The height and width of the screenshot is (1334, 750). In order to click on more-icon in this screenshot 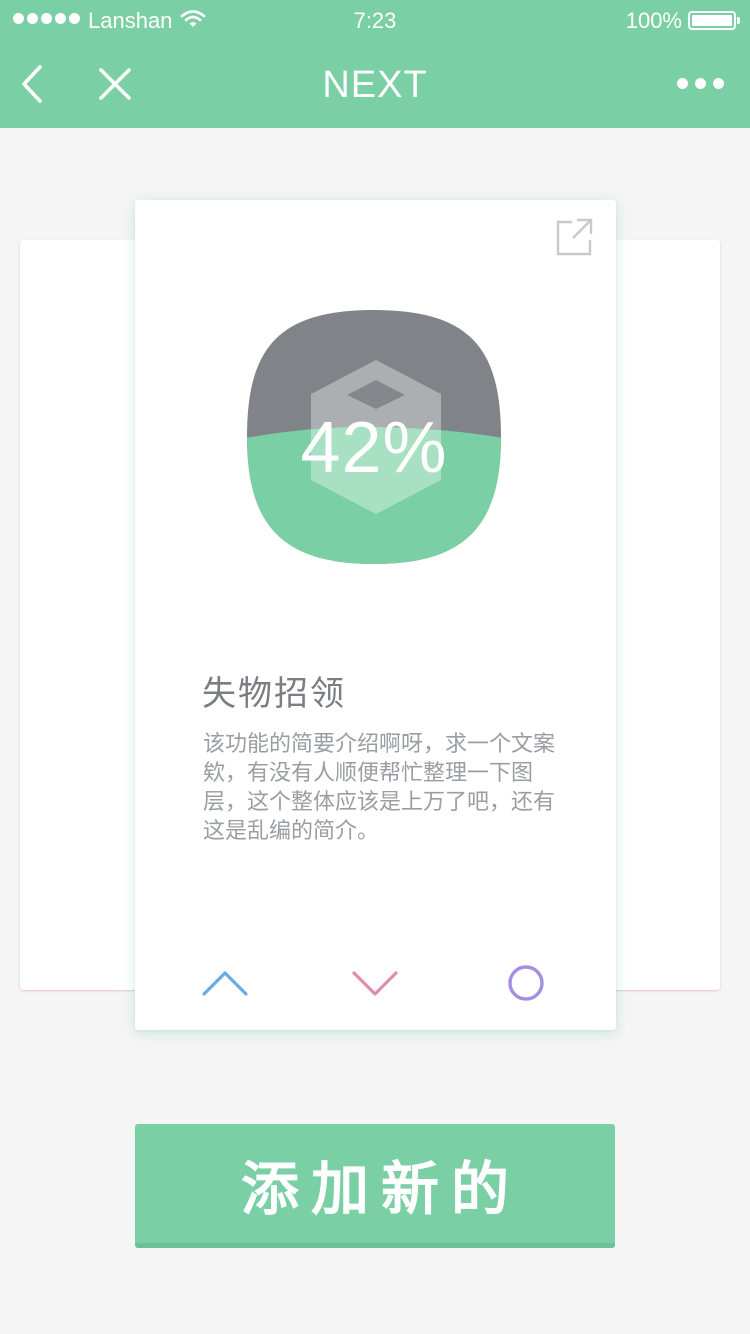, I will do `click(700, 83)`.